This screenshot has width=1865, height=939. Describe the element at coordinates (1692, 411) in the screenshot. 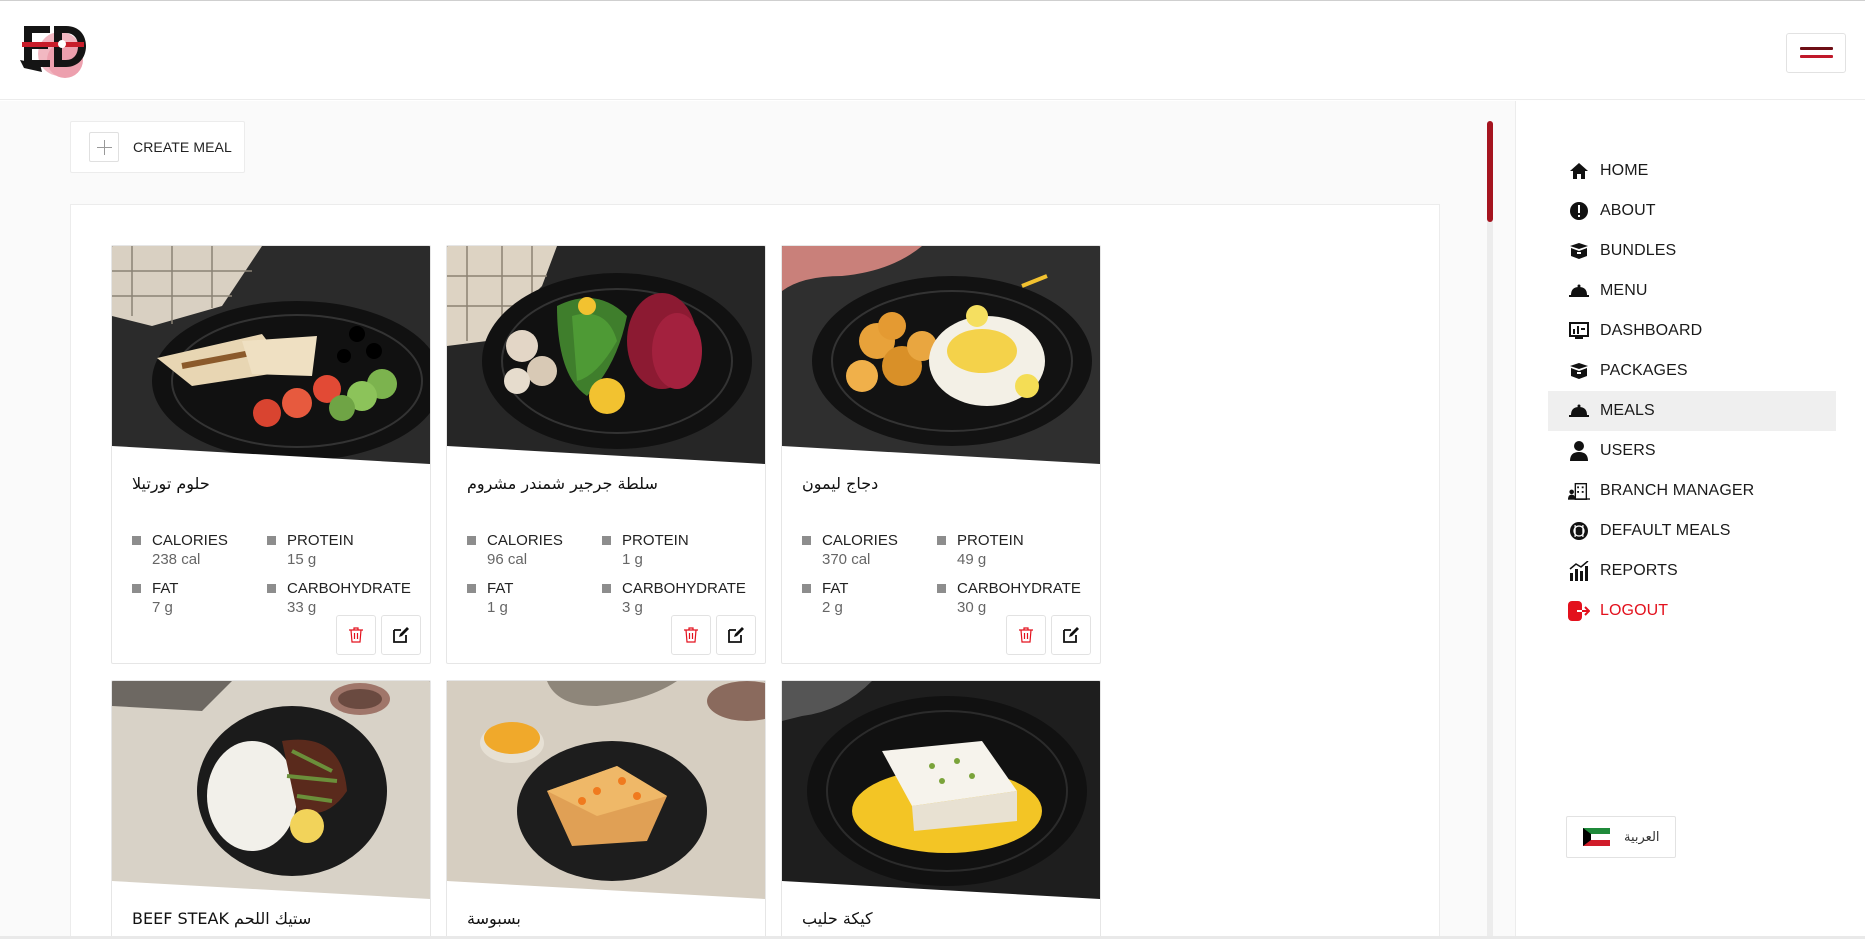

I see `sidebar-item-meals: MEALS` at that location.